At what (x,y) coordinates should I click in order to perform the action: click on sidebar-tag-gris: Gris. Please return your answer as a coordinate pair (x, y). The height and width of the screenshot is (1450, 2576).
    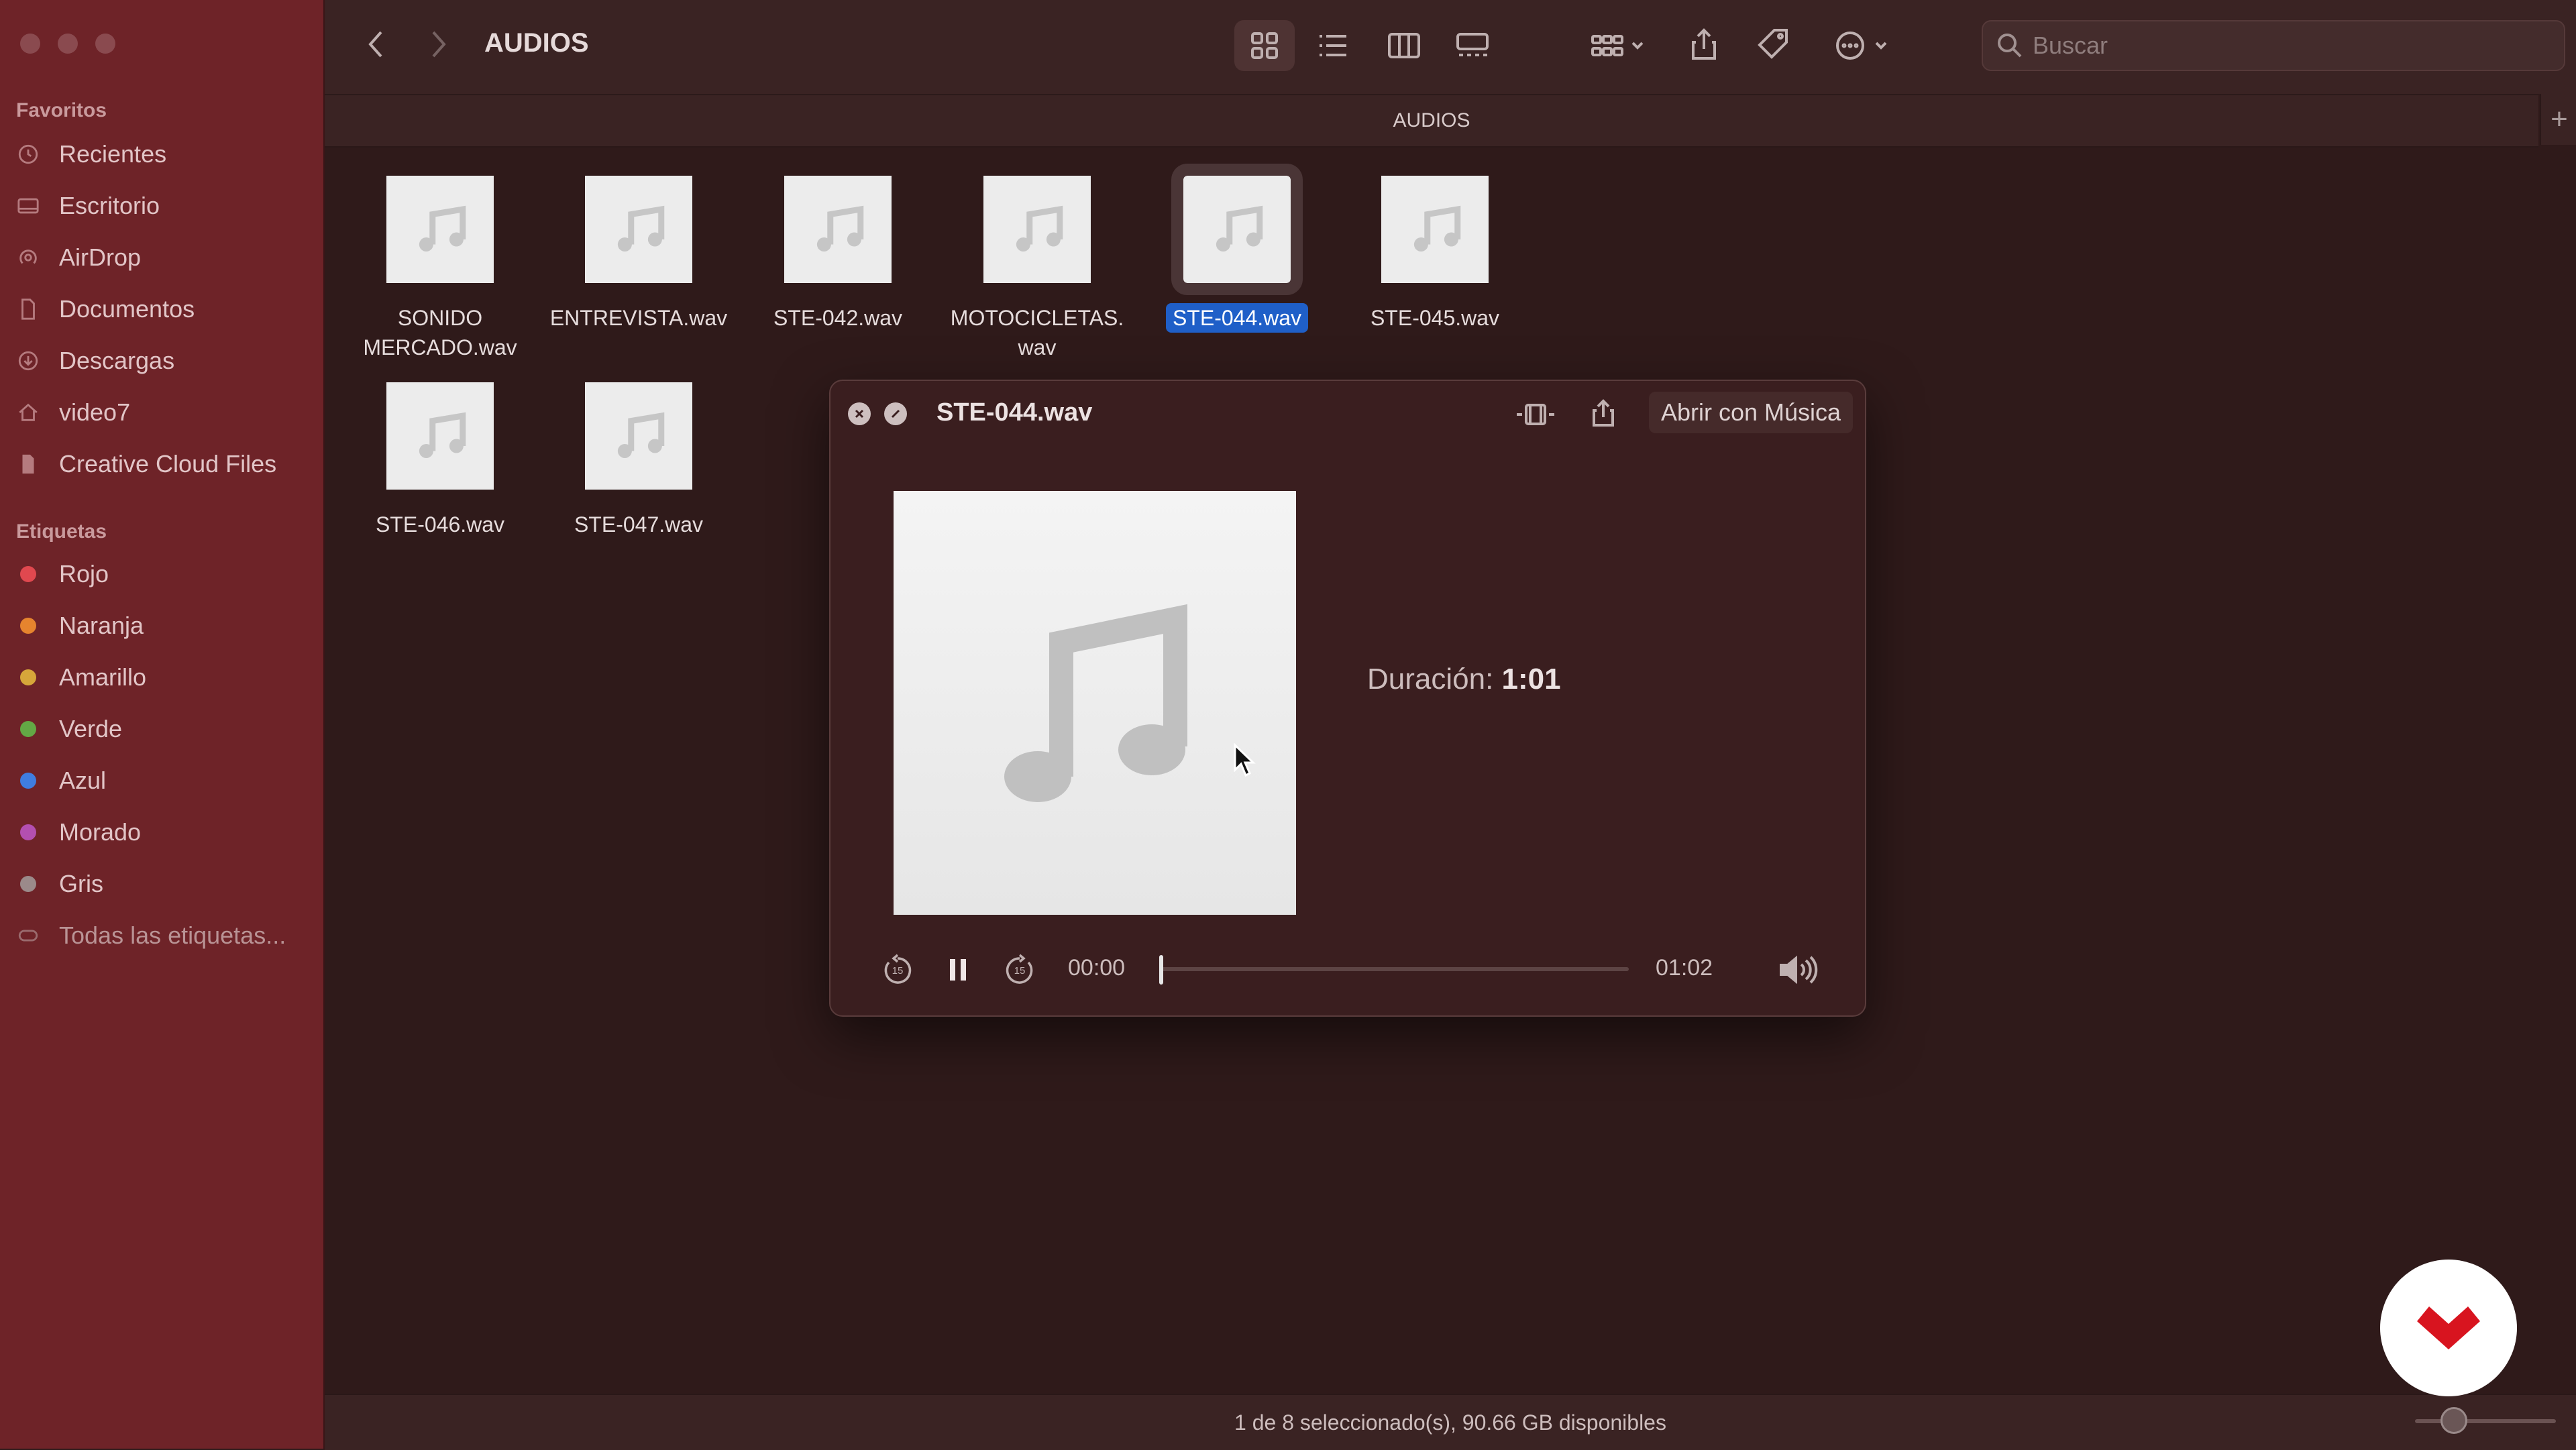
    Looking at the image, I should click on (59, 884).